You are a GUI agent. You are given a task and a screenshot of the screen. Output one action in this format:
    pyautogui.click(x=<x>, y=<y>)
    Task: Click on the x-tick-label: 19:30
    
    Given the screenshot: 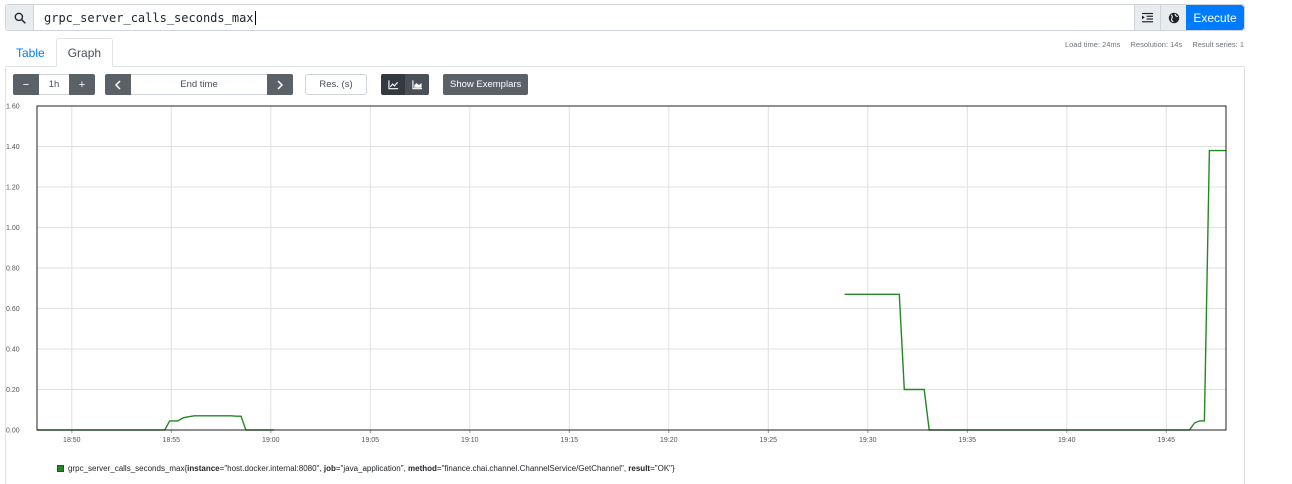 What is the action you would take?
    pyautogui.click(x=868, y=440)
    